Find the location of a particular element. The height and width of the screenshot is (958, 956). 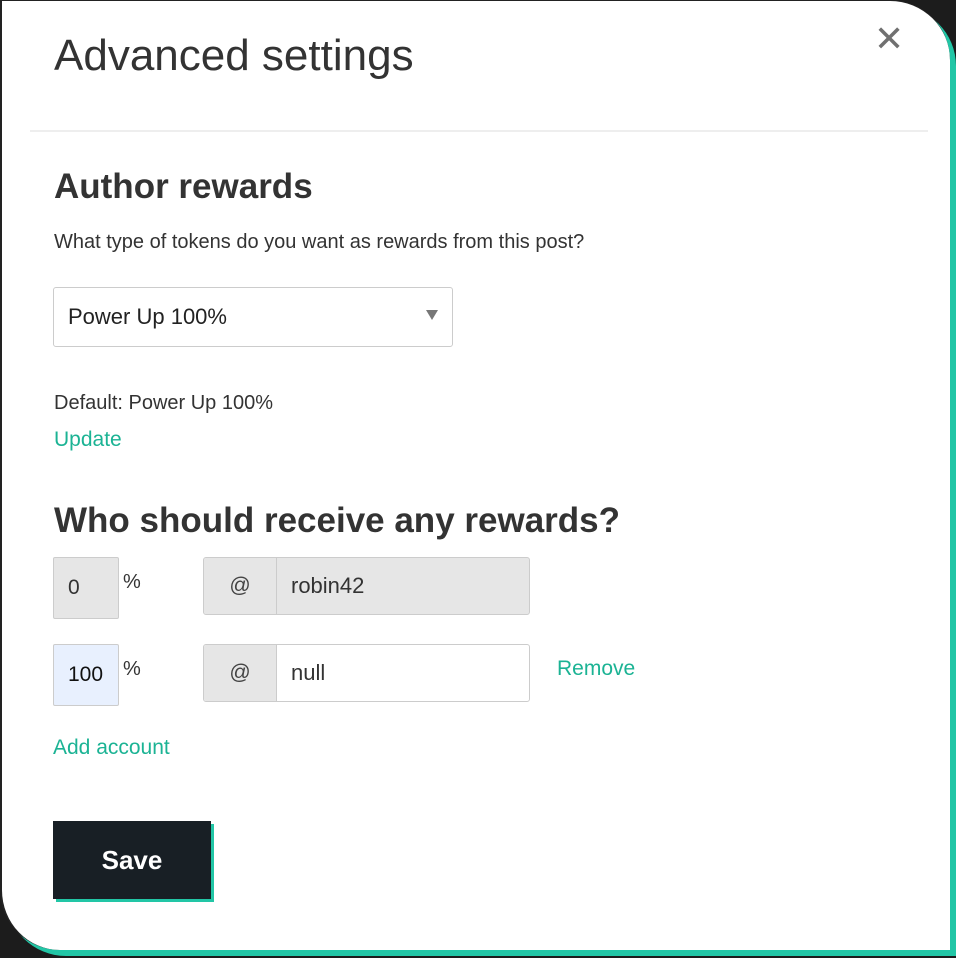

percent-input: 100 is located at coordinates (86, 675).